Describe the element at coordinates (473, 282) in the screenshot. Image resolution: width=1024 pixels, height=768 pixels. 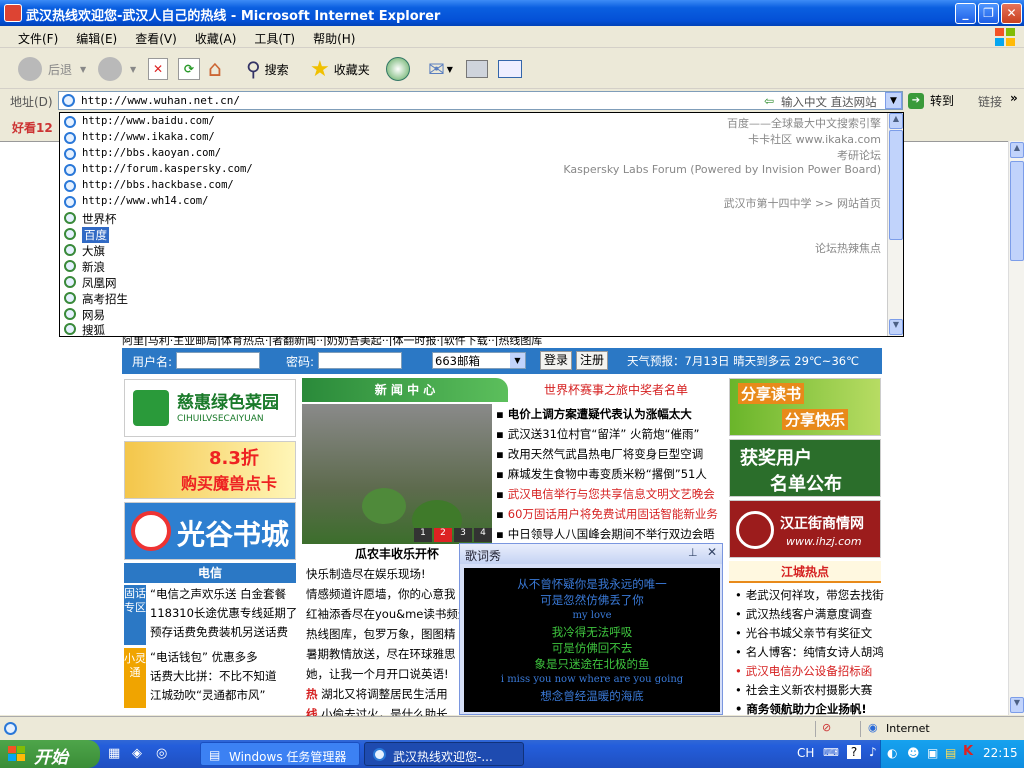
I see `dropdown-item: 凤凰网` at that location.